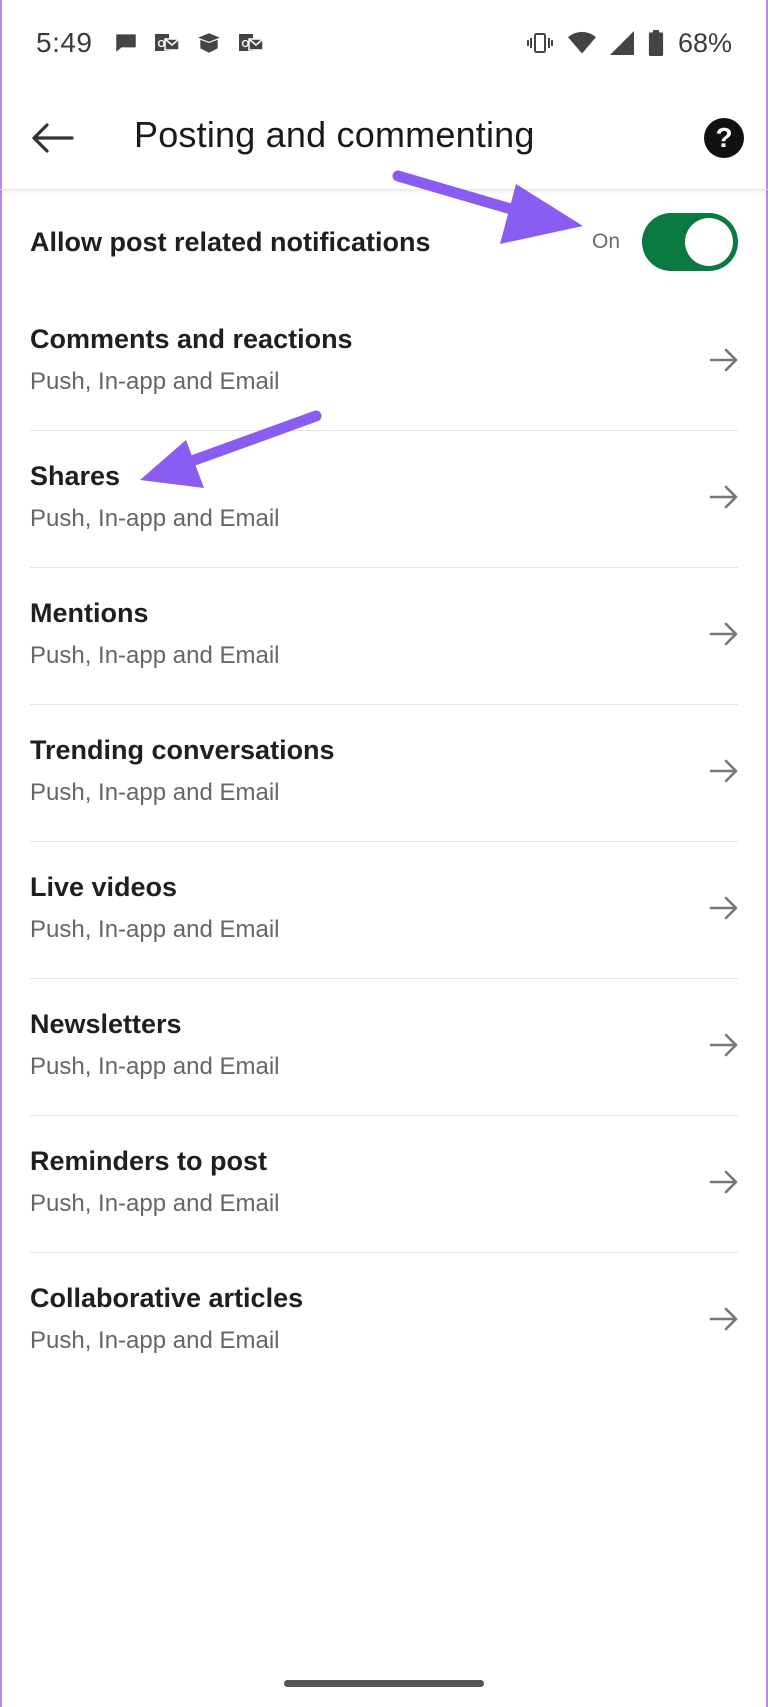 Image resolution: width=768 pixels, height=1707 pixels. I want to click on vibrate-icon, so click(539, 43).